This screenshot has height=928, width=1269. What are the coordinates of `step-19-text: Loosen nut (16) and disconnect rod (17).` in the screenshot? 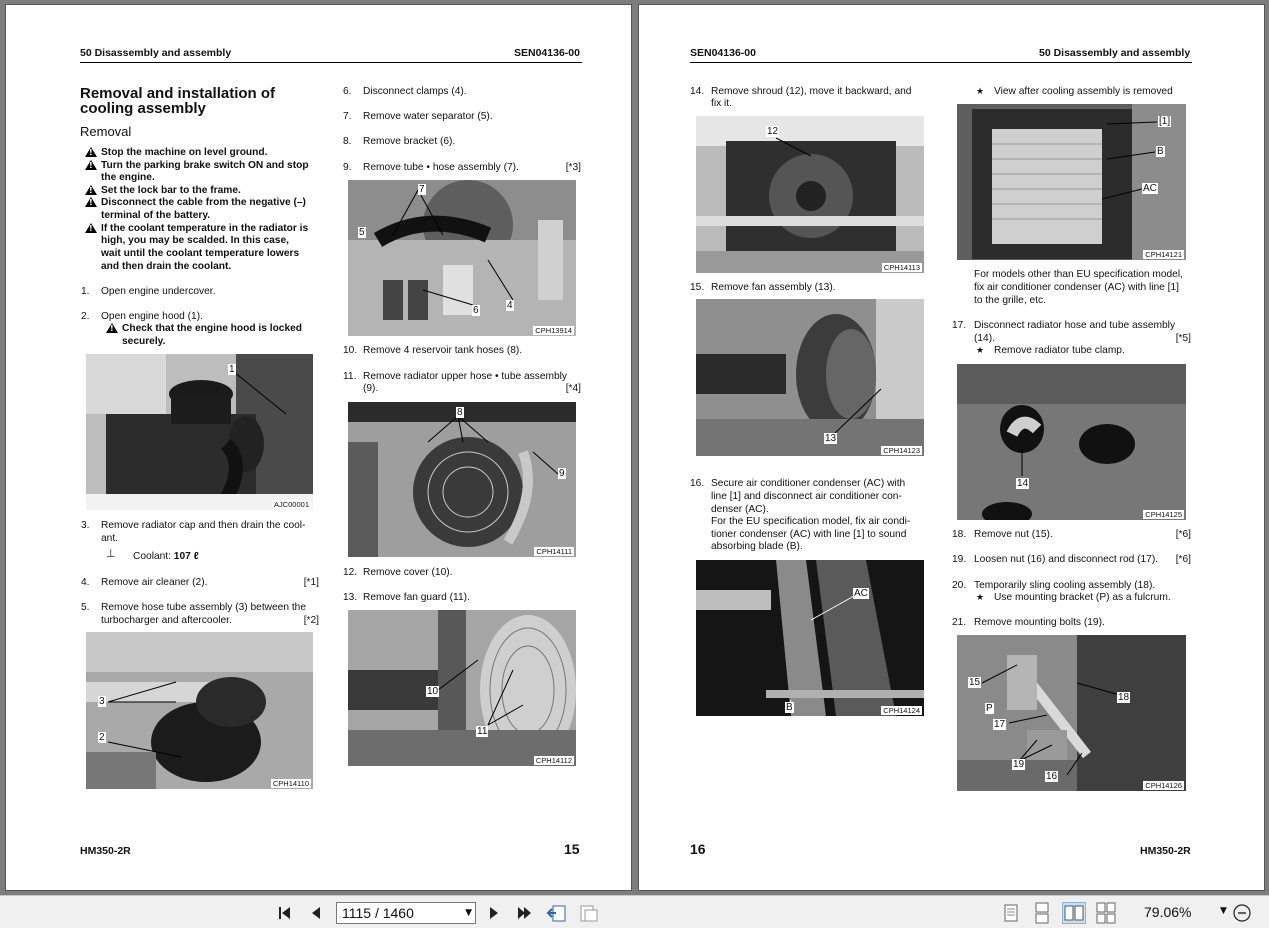 It's located at (1066, 559).